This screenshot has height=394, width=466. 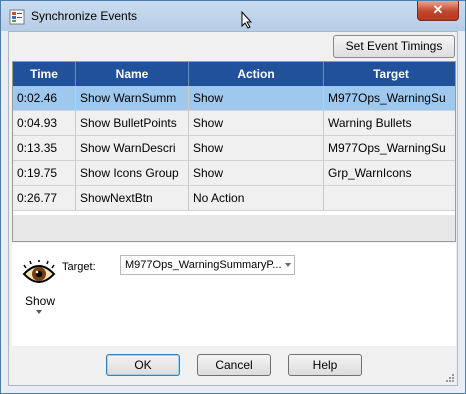 What do you see at coordinates (84, 16) in the screenshot?
I see `window-title: Synchronize Events` at bounding box center [84, 16].